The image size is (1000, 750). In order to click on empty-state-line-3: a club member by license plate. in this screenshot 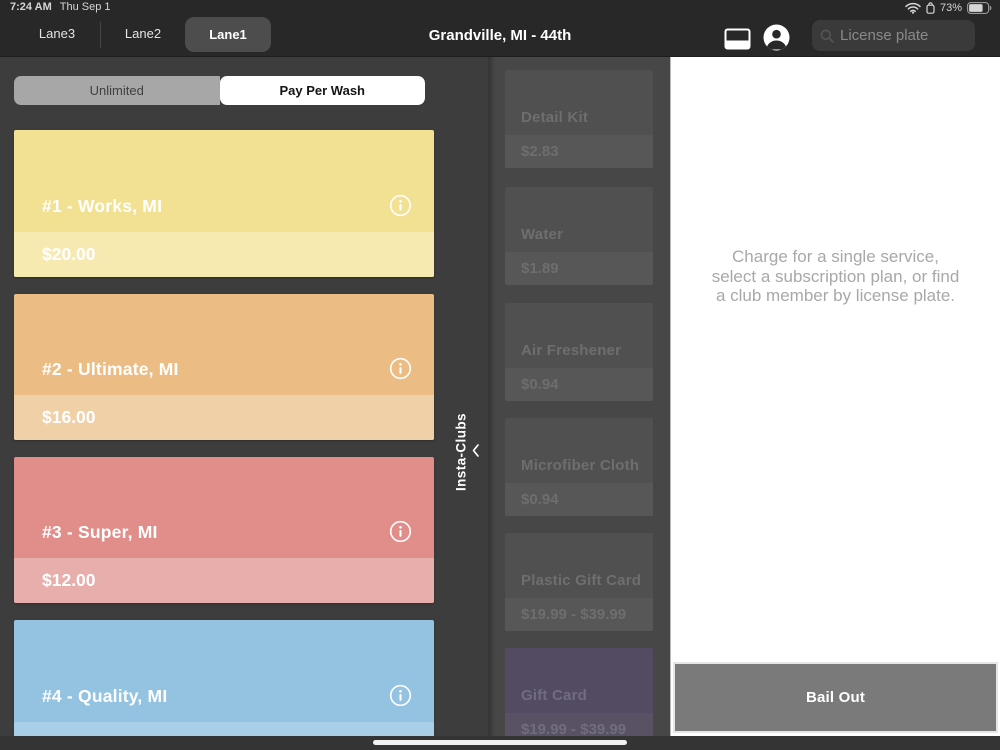, I will do `click(835, 295)`.